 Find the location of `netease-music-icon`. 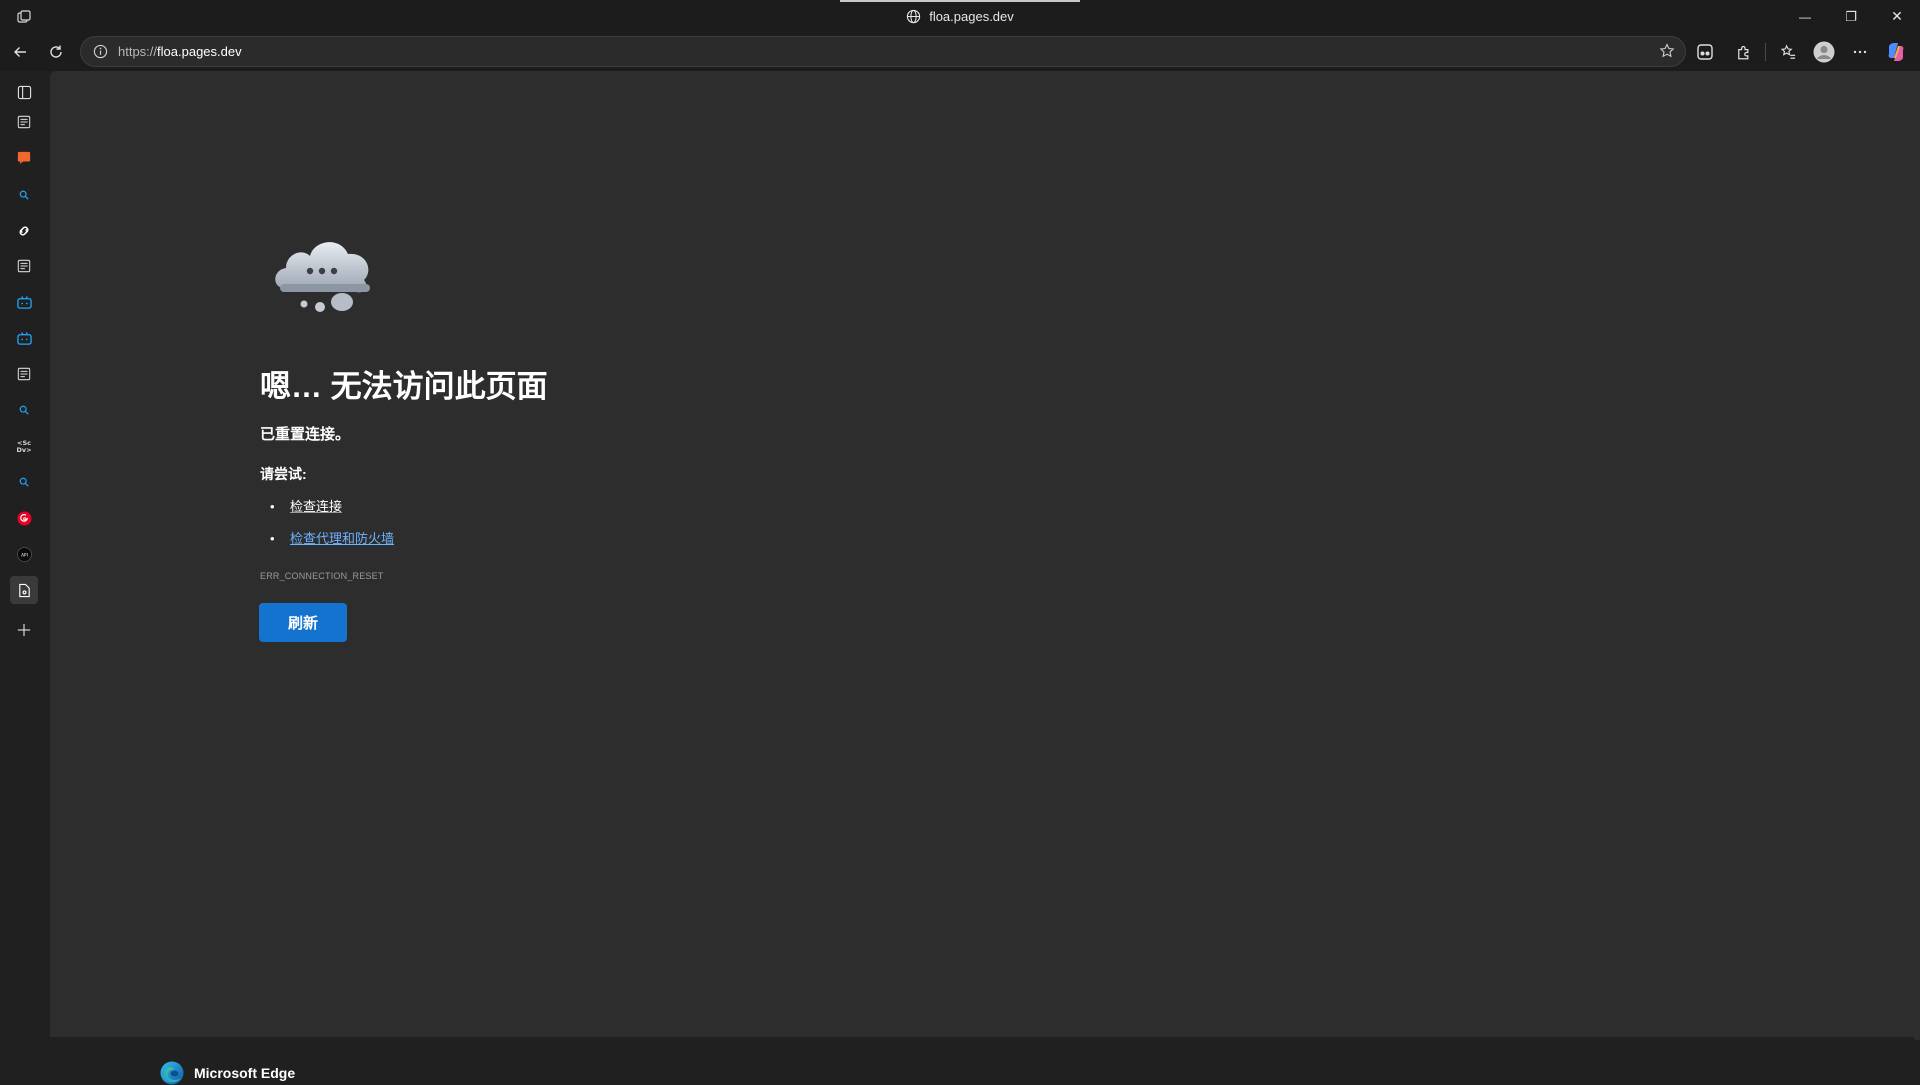

netease-music-icon is located at coordinates (24, 518).